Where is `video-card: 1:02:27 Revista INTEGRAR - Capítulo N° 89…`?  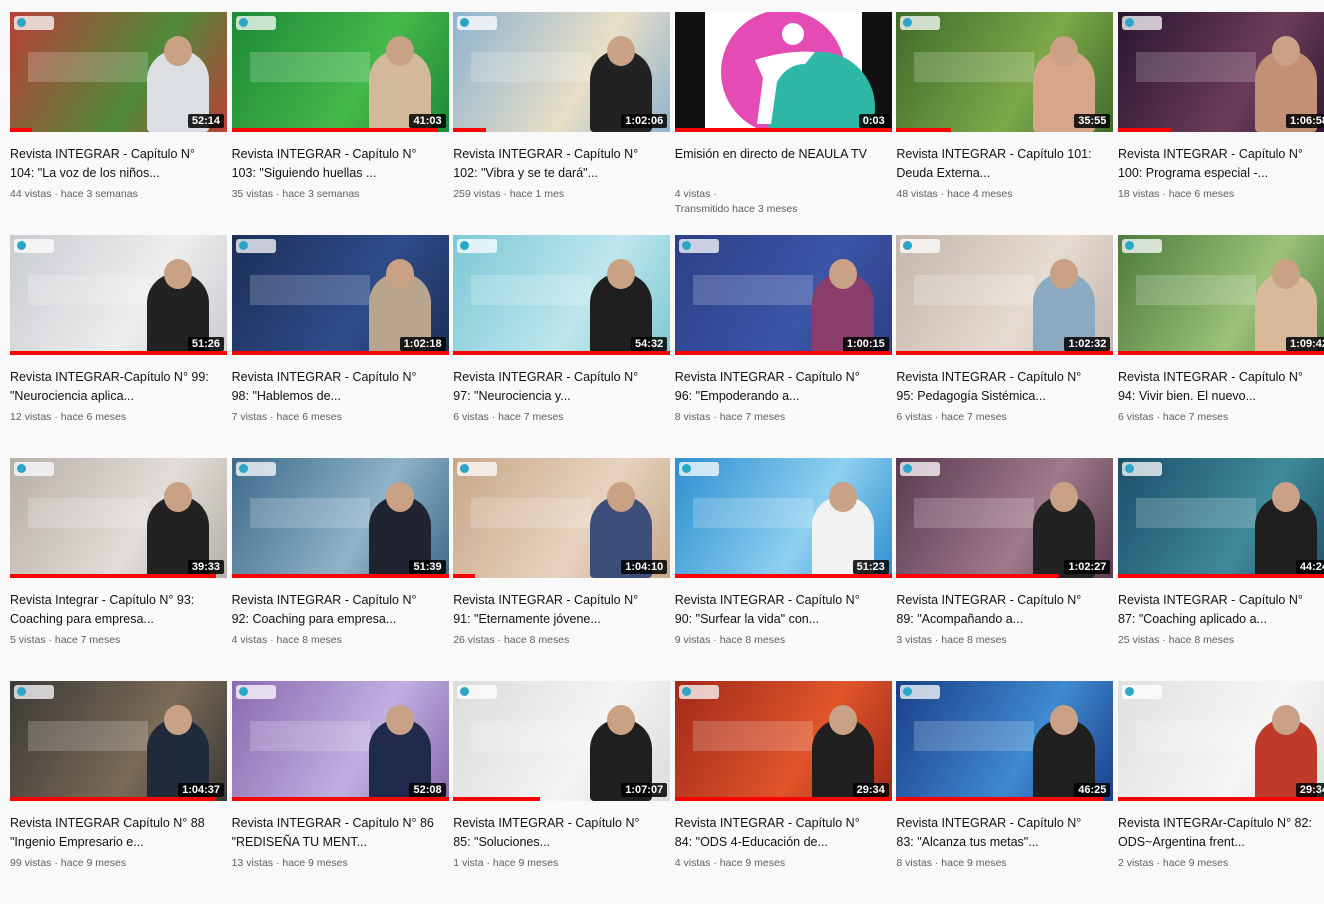
video-card: 1:02:27 Revista INTEGRAR - Capítulo N° 89… is located at coordinates (1005, 569).